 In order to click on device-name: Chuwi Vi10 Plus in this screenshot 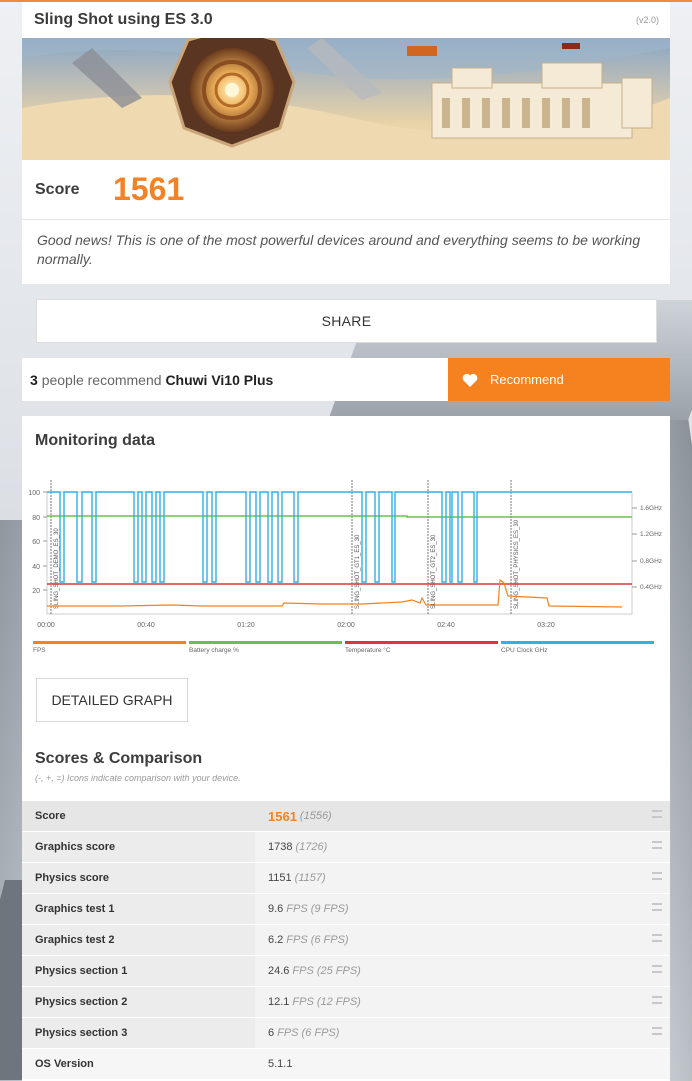, I will do `click(219, 379)`.